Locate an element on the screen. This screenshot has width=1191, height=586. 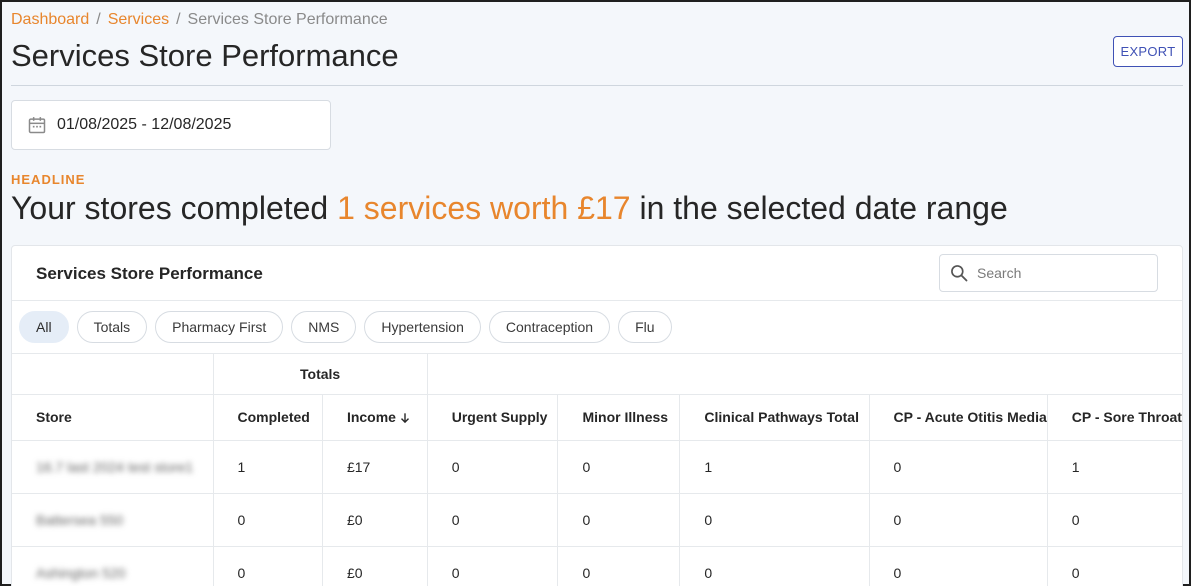
col-header-store: Store is located at coordinates (113, 417).